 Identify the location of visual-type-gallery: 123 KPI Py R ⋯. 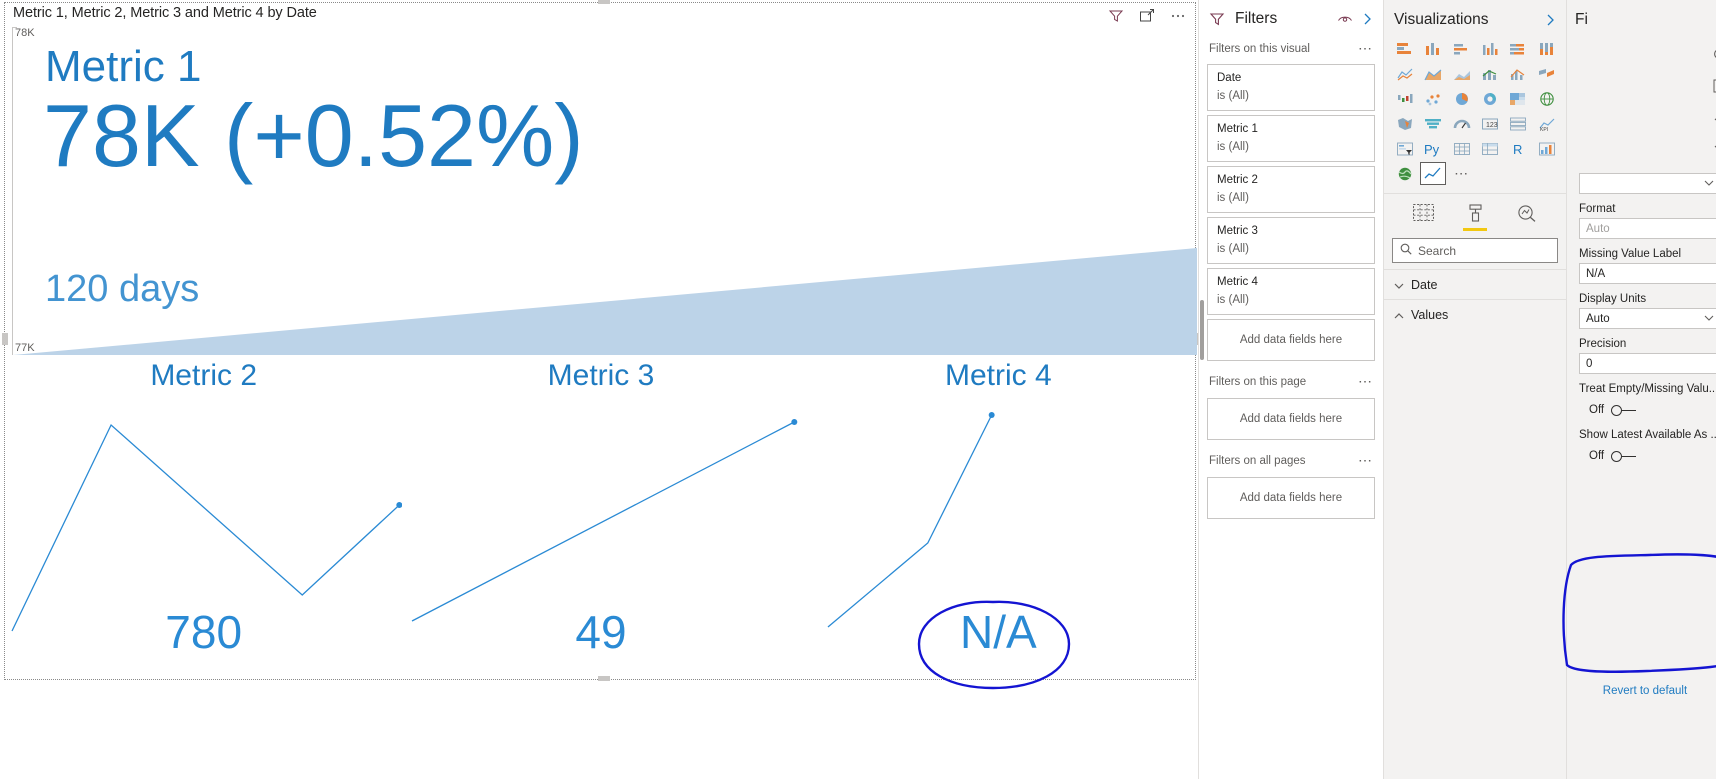
(1475, 111).